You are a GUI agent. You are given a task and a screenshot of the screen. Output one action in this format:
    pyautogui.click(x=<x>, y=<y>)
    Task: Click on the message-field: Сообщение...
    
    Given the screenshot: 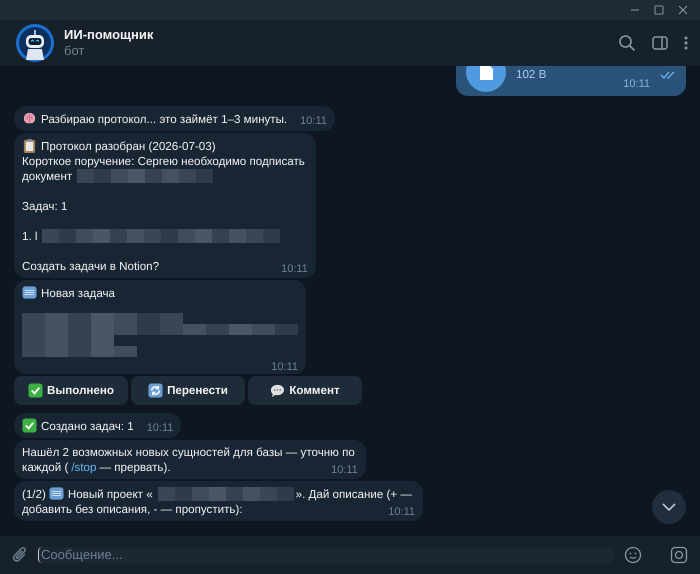 What is the action you would take?
    pyautogui.click(x=326, y=555)
    